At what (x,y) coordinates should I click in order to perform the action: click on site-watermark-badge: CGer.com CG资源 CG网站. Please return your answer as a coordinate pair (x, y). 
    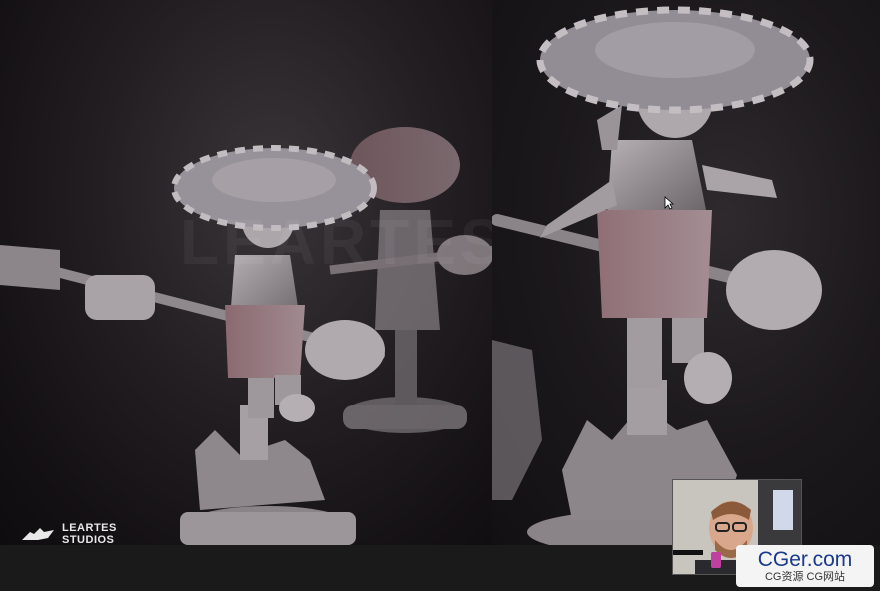
    Looking at the image, I should click on (805, 566).